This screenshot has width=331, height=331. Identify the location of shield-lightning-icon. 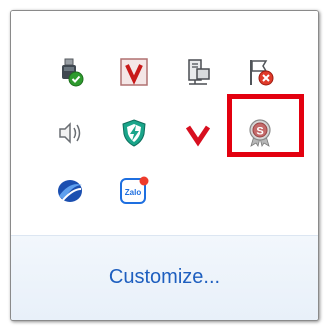
(134, 133).